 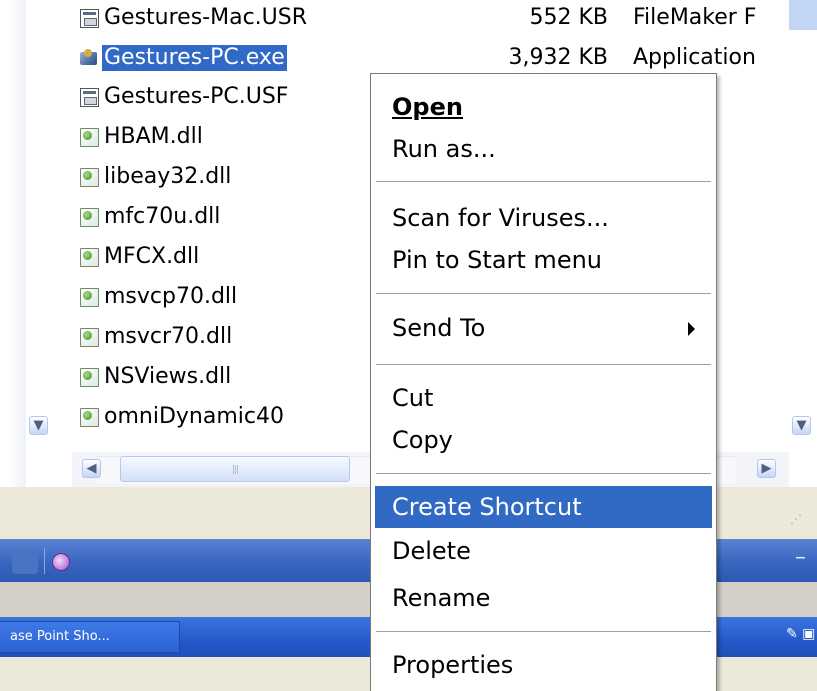 I want to click on minimize-icon: –, so click(x=800, y=557).